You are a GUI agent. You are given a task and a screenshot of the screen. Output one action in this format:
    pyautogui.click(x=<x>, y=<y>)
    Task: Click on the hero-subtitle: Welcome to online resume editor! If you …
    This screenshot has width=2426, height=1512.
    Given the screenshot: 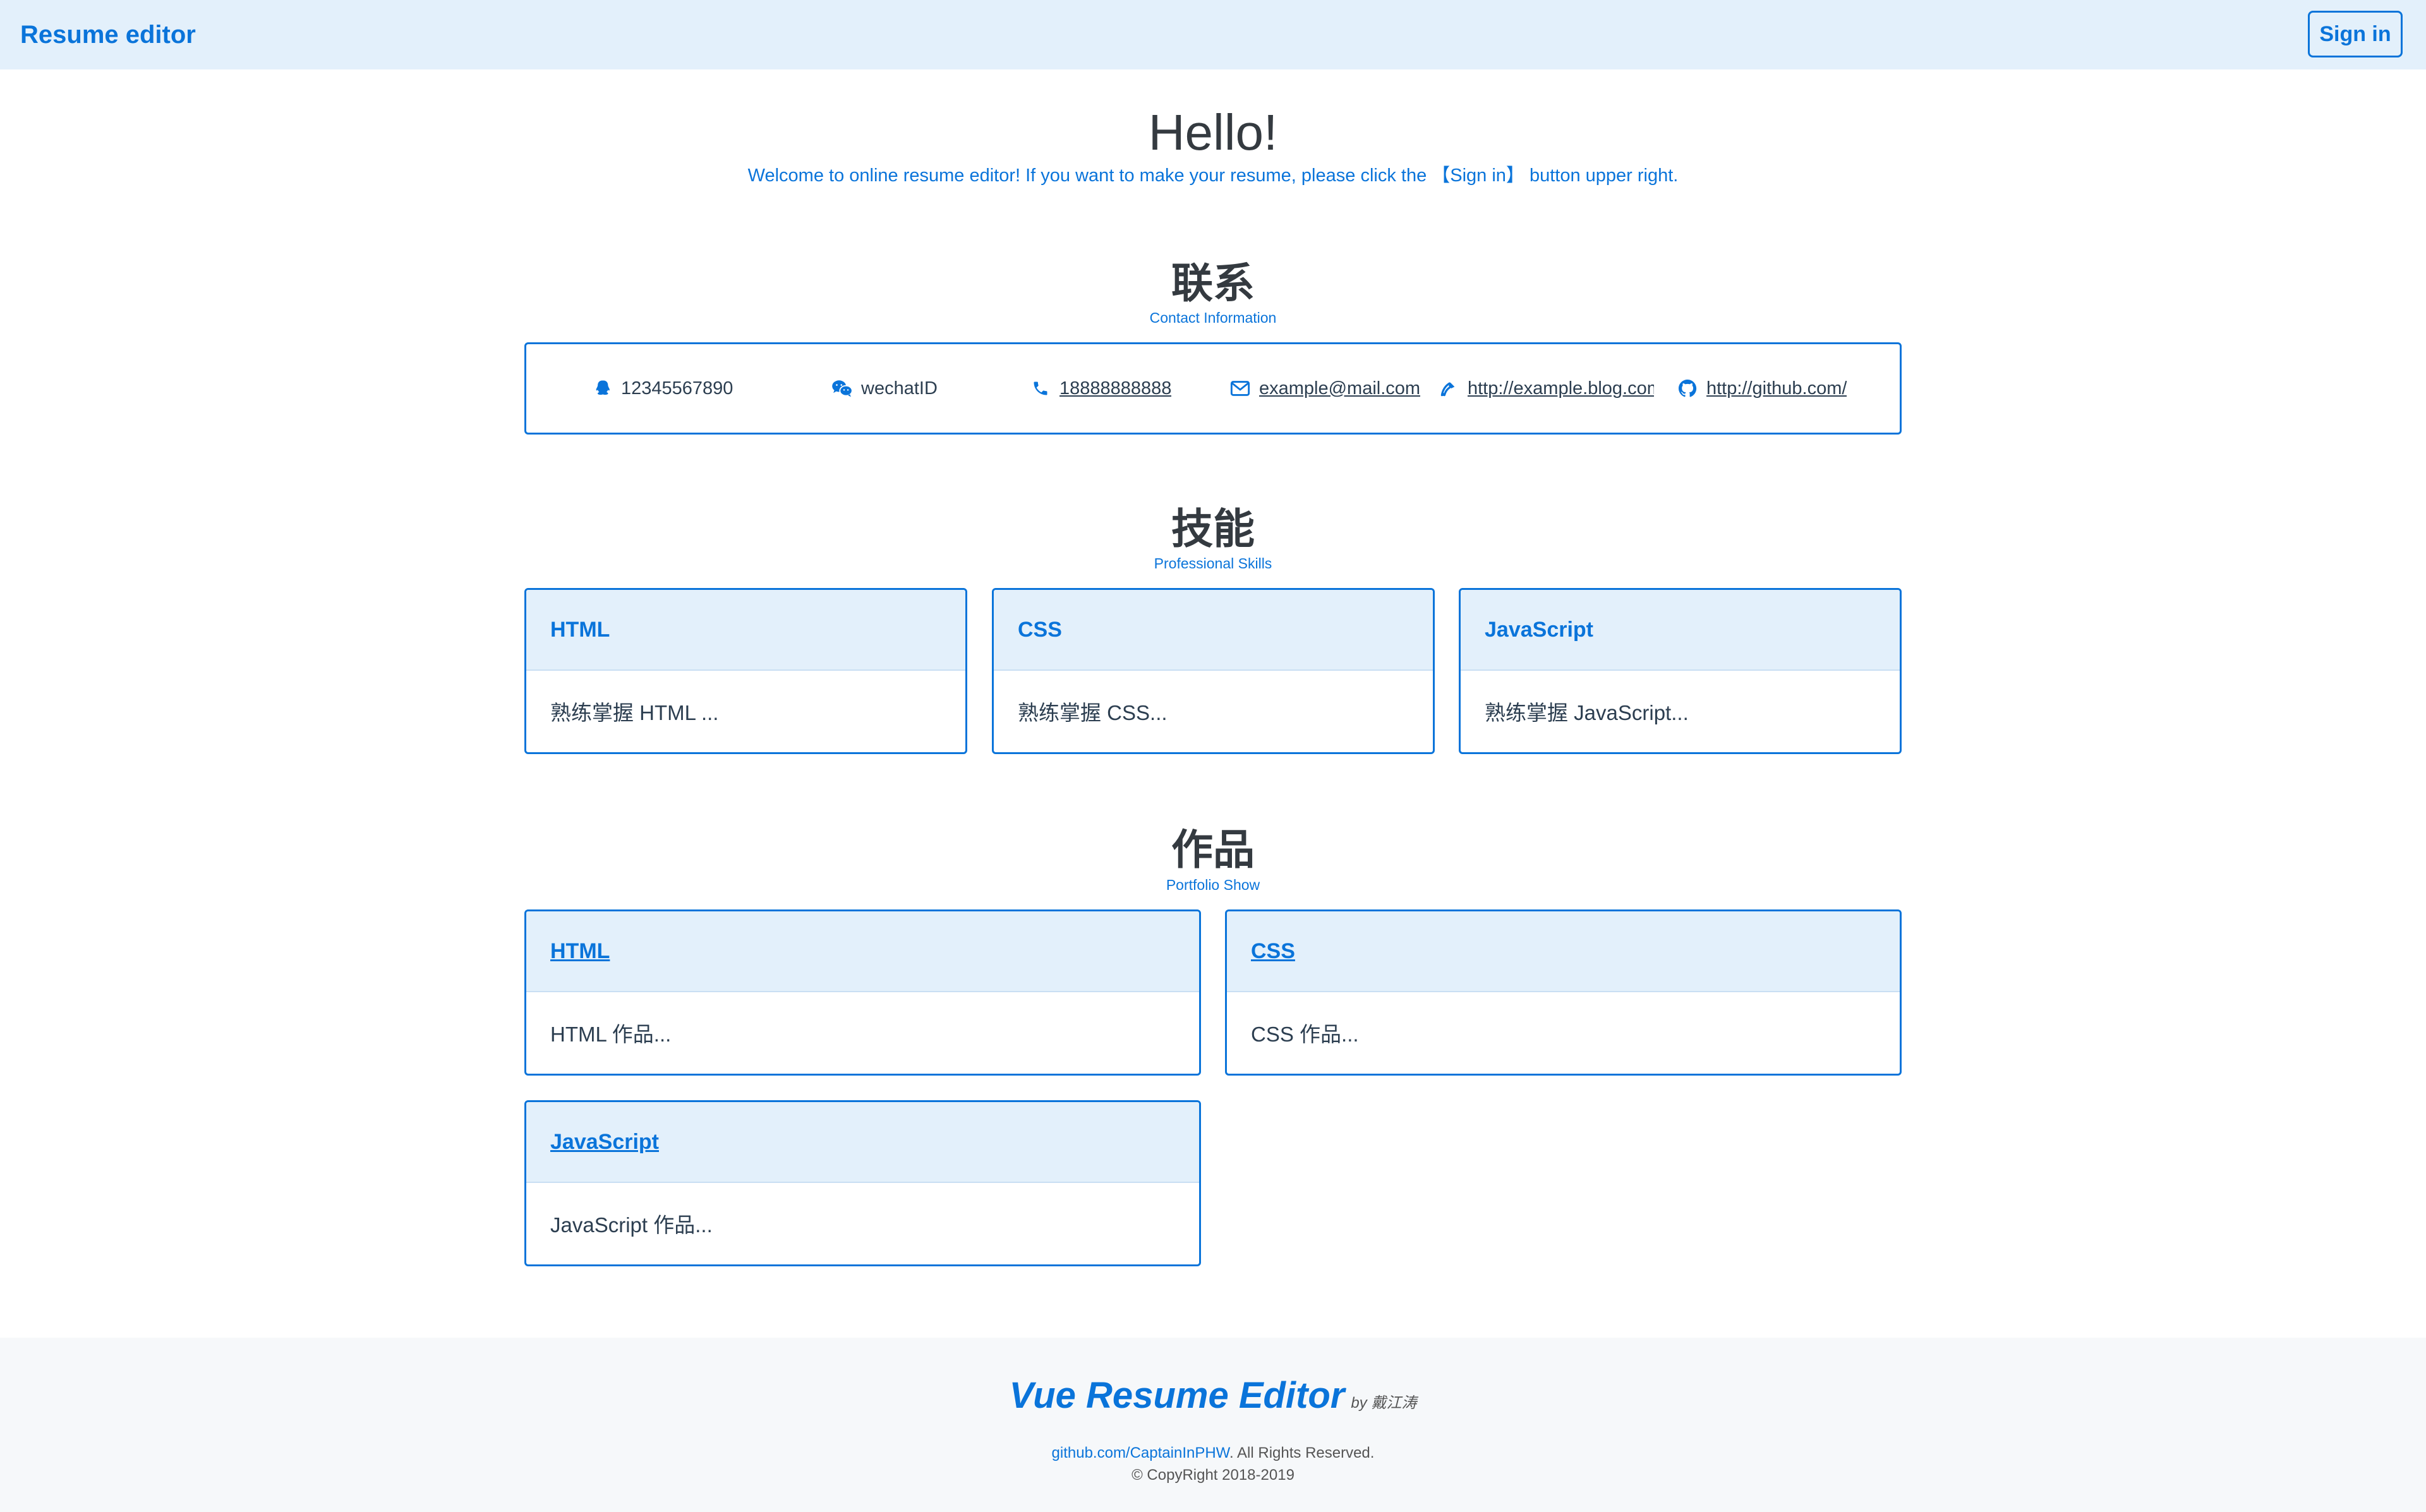 What is the action you would take?
    pyautogui.click(x=1213, y=175)
    